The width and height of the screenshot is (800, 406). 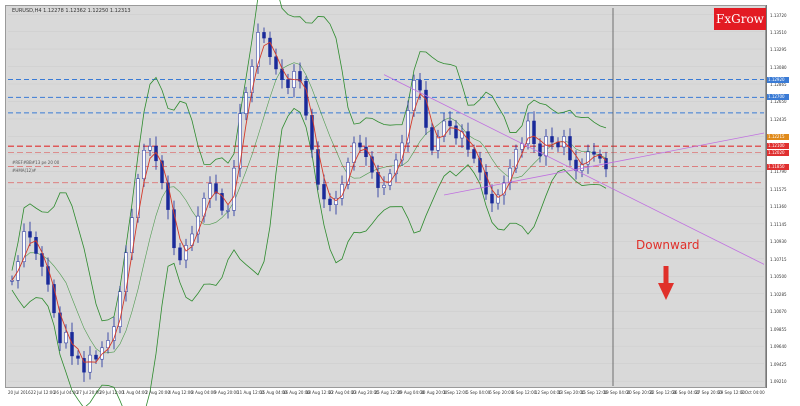 I want to click on x-tick-label: 29 Jul 12:00, so click(x=111, y=392).